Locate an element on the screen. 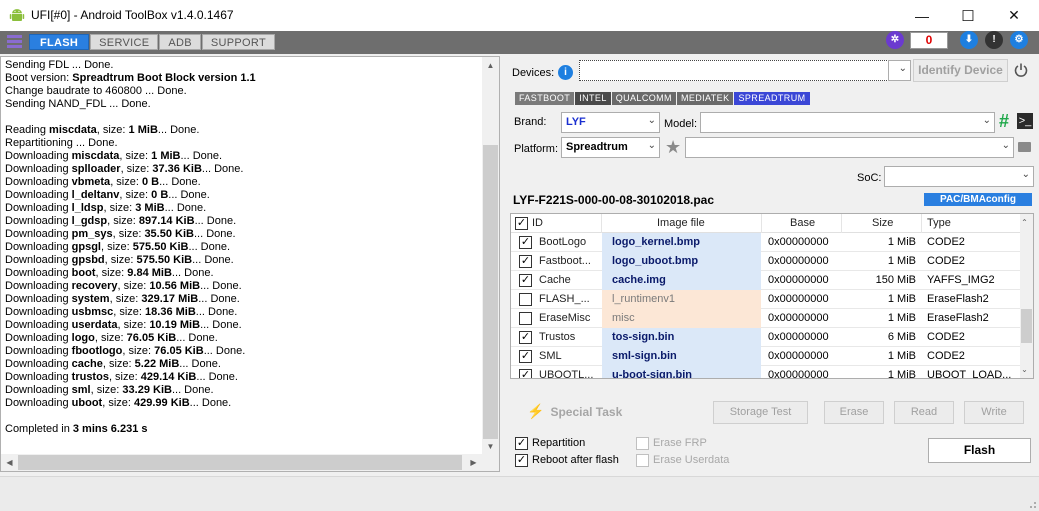 This screenshot has height=511, width=1039. scroll-right-icon: ▶ is located at coordinates (473, 462).